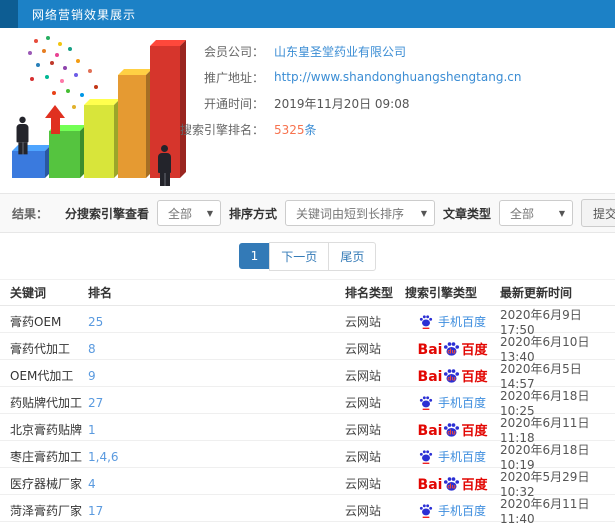 The height and width of the screenshot is (526, 615). I want to click on info-value: 山东皇圣堂药业有限公司, so click(340, 51).